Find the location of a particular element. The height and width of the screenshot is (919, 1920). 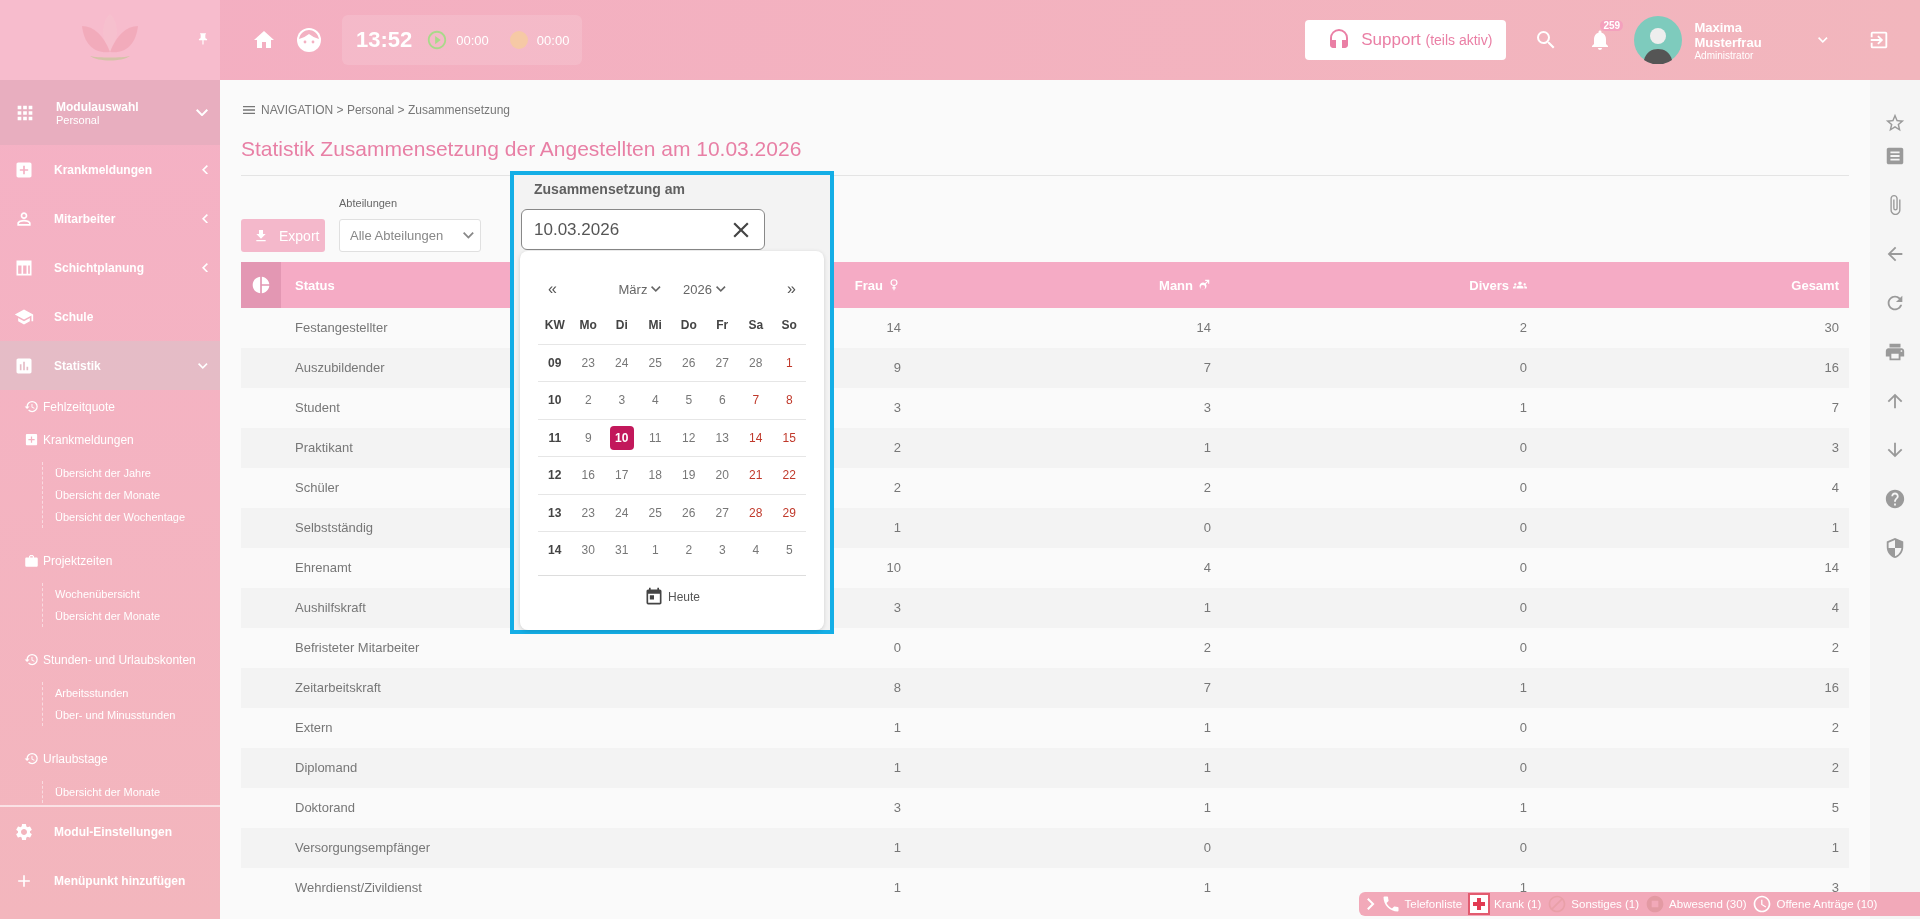

weekday-header: Do is located at coordinates (688, 325).